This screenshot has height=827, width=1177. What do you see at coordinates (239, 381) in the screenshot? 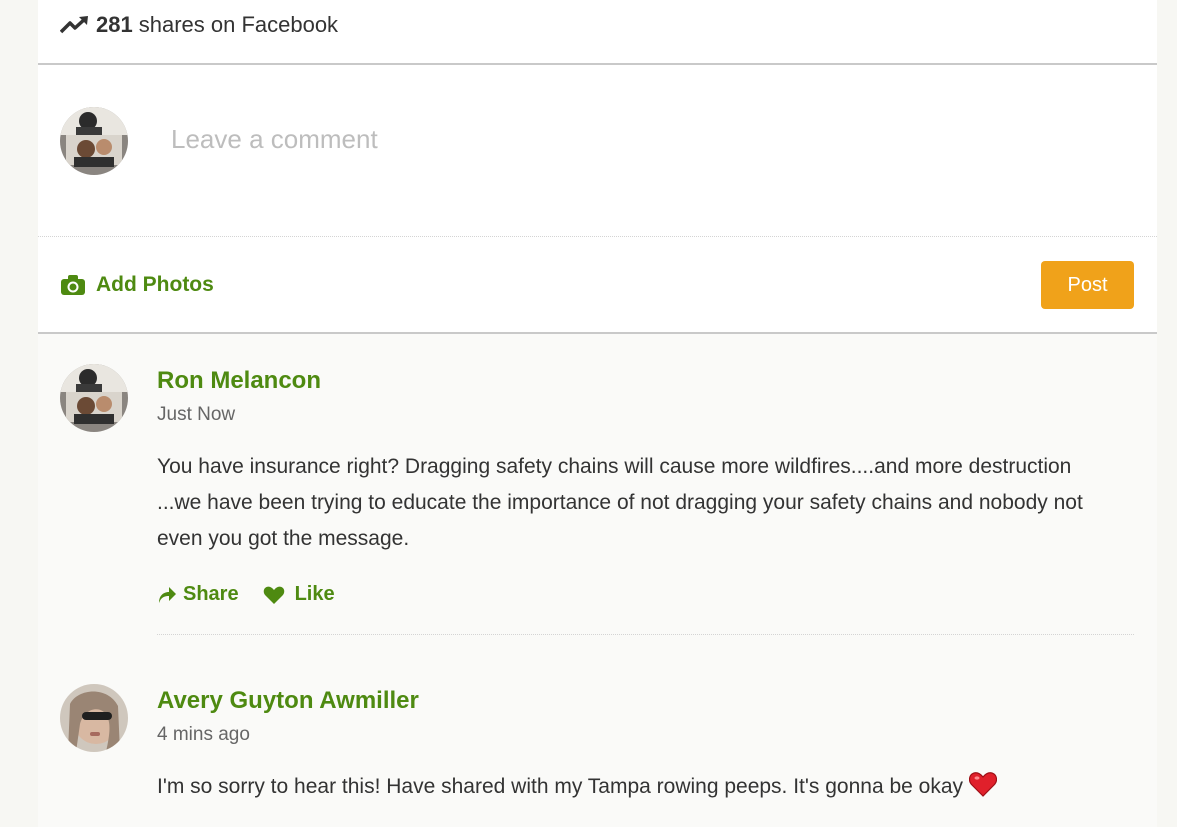
I see `comment-author: Ron Melancon` at bounding box center [239, 381].